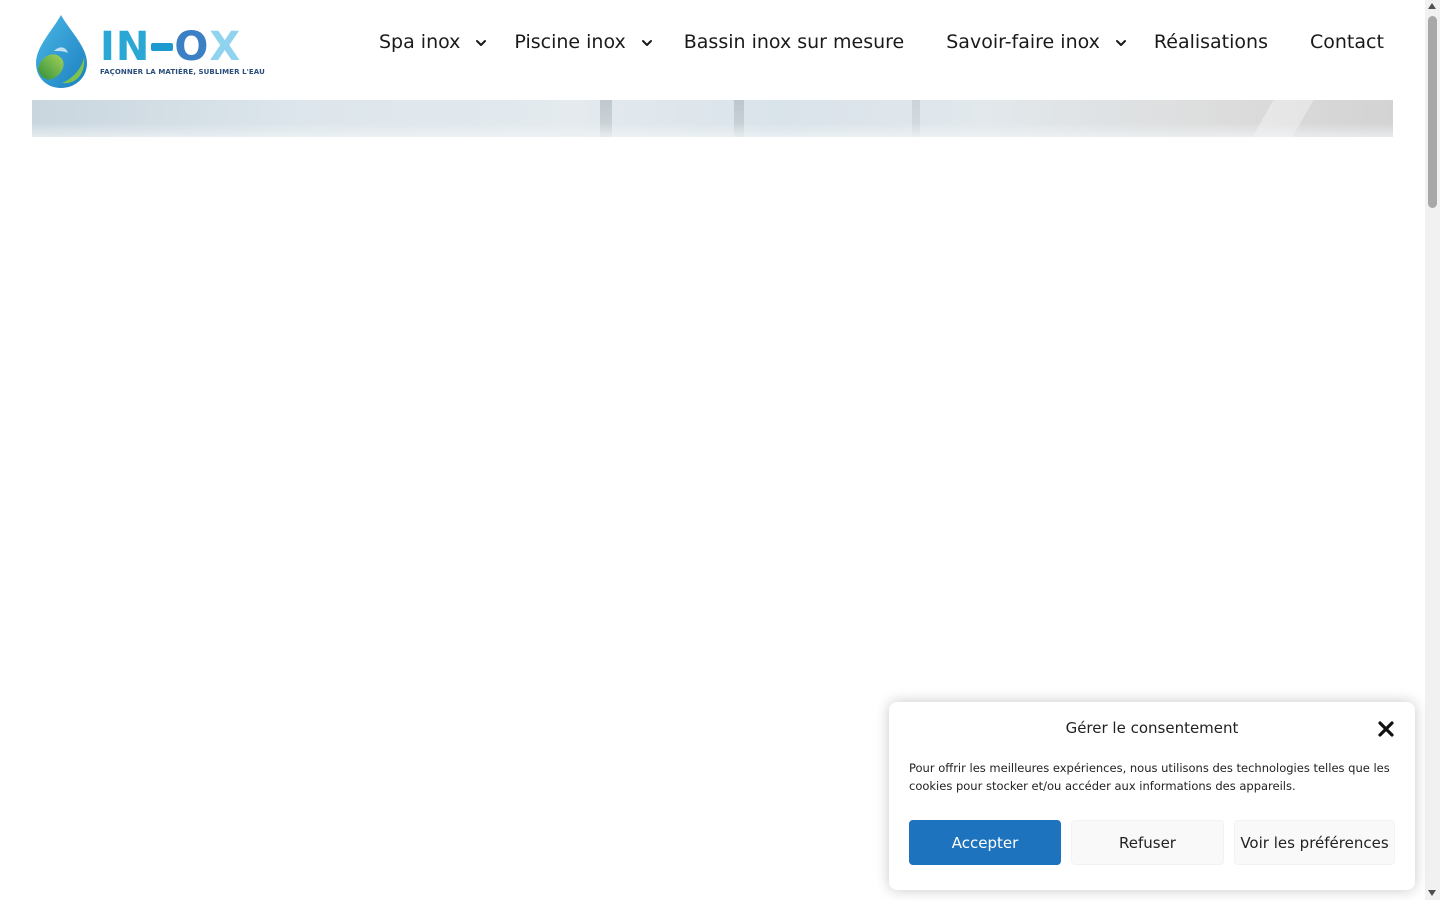 The height and width of the screenshot is (900, 1440). I want to click on logo-tagline: FAÇONNER LA MATIÈRE, SUBLIMER L'EAU, so click(182, 71).